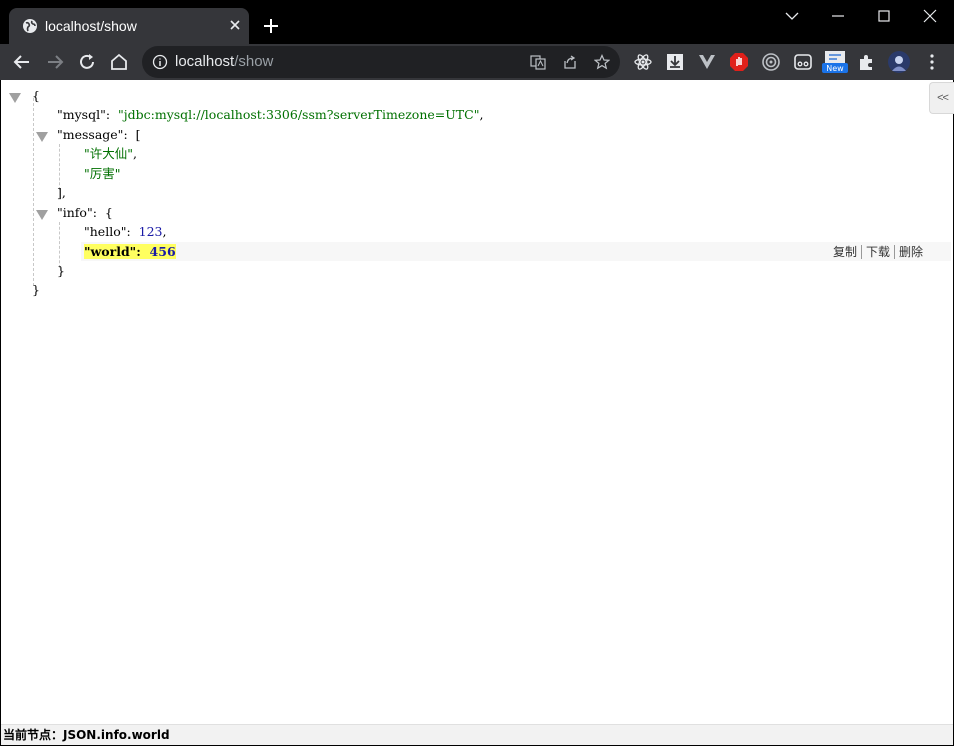  I want to click on globe-icon, so click(30, 26).